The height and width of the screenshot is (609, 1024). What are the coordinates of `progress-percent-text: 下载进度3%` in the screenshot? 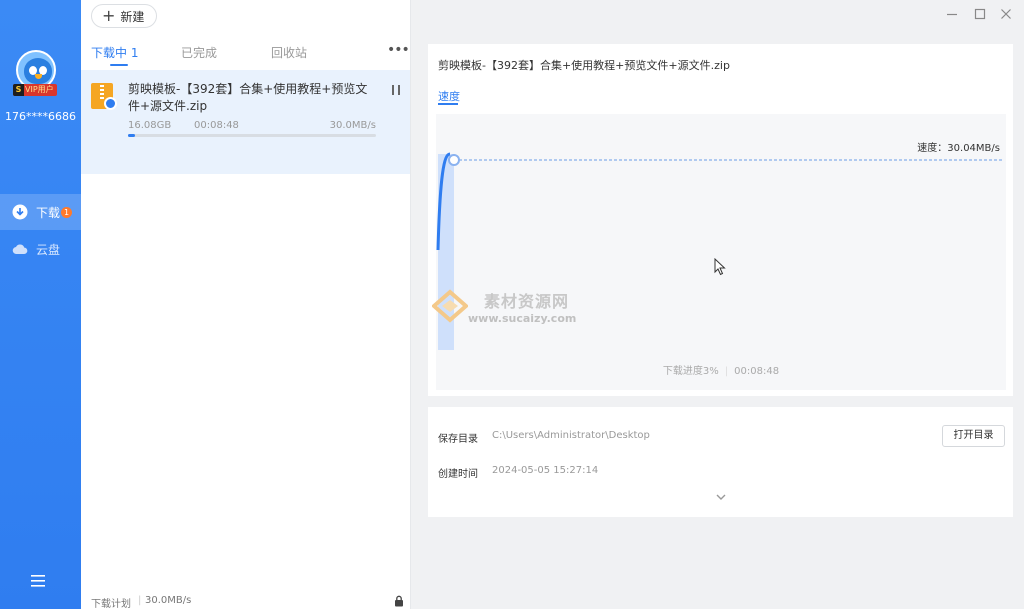 It's located at (690, 371).